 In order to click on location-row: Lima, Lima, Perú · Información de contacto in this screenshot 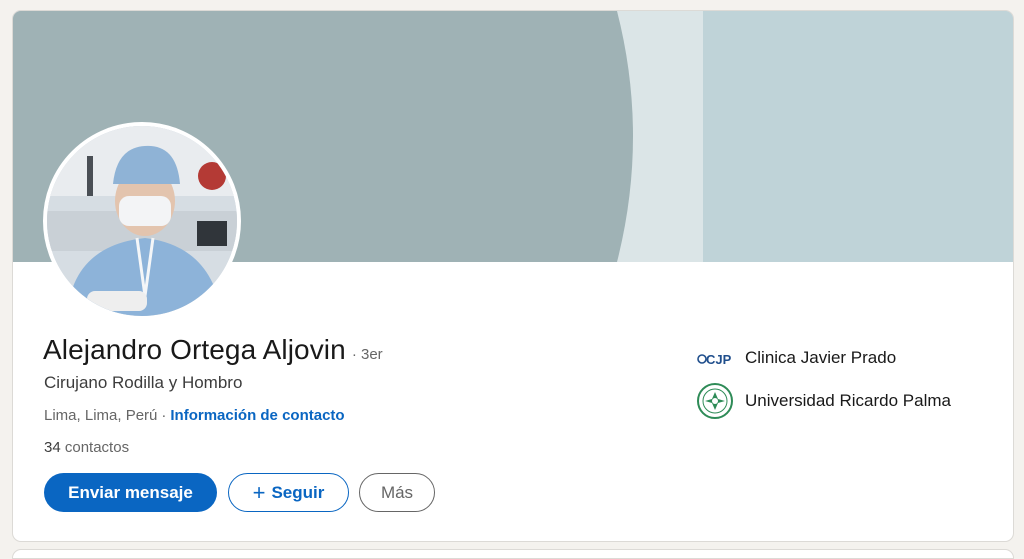, I will do `click(194, 415)`.